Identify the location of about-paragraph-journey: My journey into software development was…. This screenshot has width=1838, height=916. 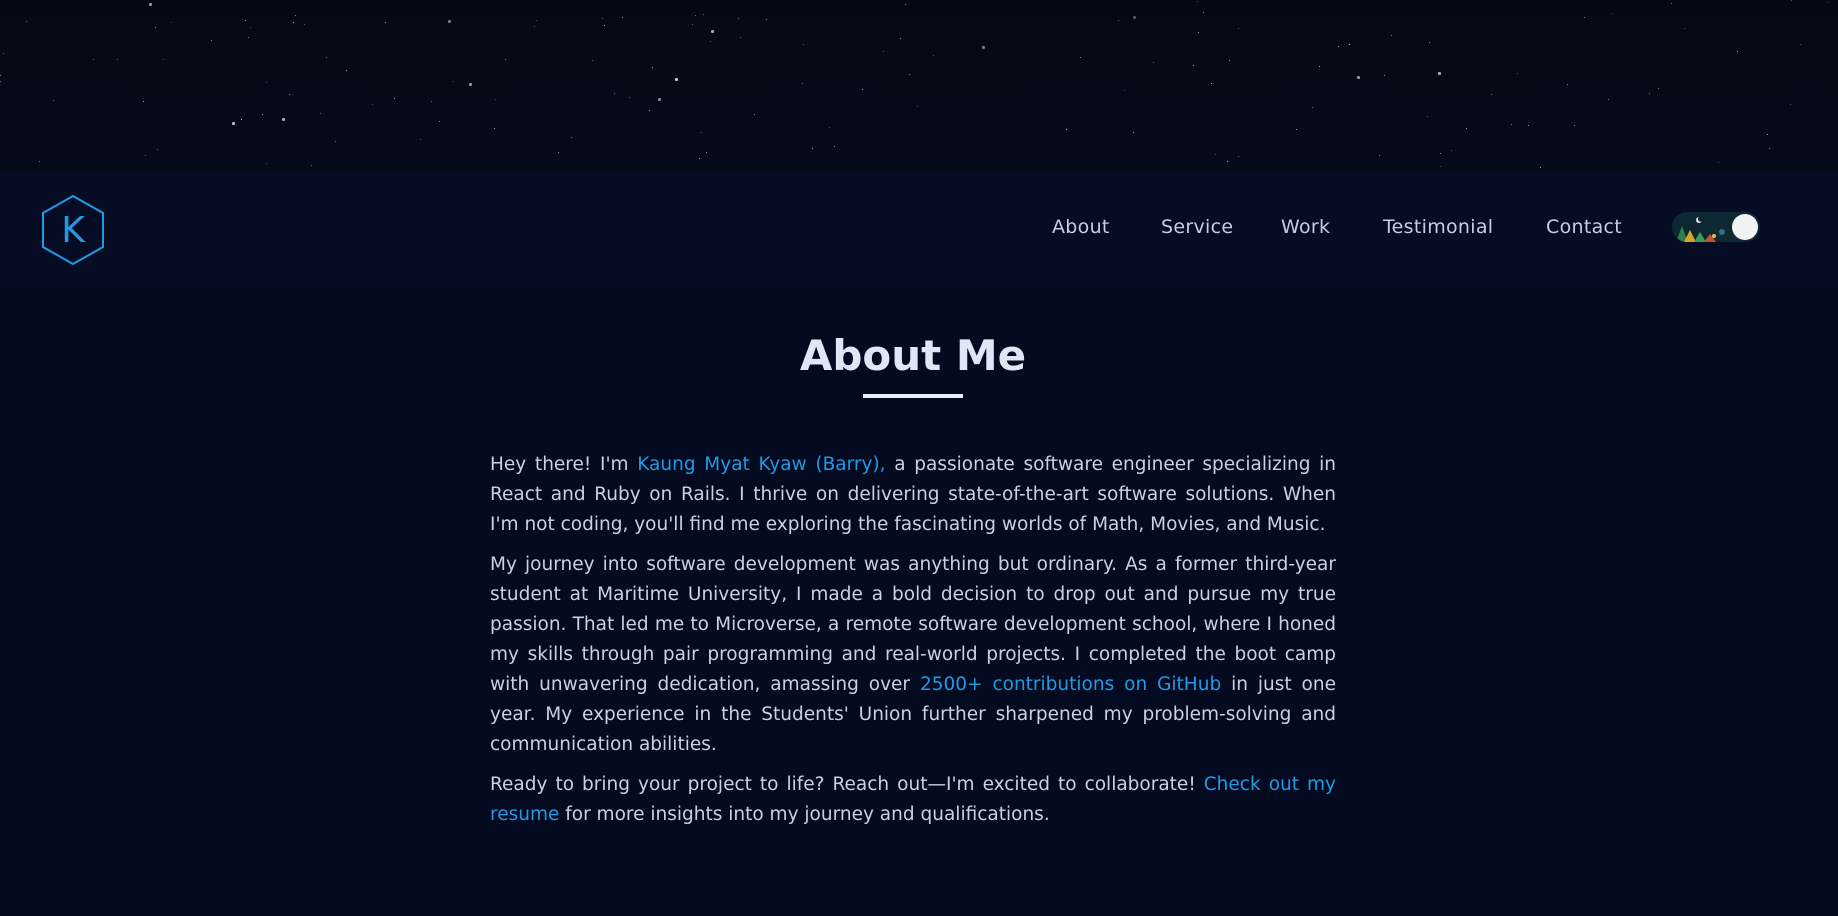
(913, 655).